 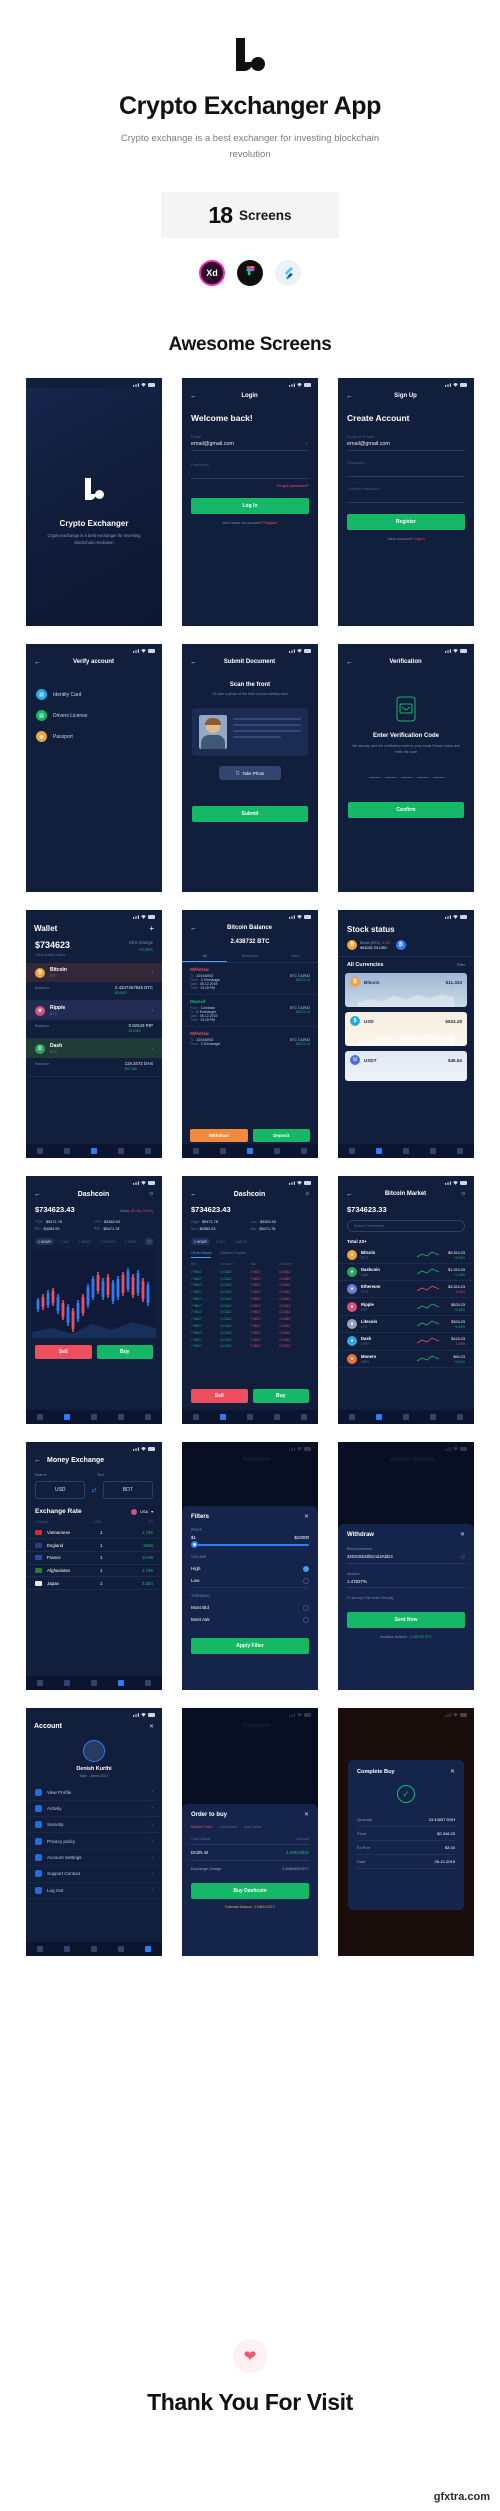 I want to click on order-tabs: Market Order Limit Order Auto Order, so click(x=250, y=1827).